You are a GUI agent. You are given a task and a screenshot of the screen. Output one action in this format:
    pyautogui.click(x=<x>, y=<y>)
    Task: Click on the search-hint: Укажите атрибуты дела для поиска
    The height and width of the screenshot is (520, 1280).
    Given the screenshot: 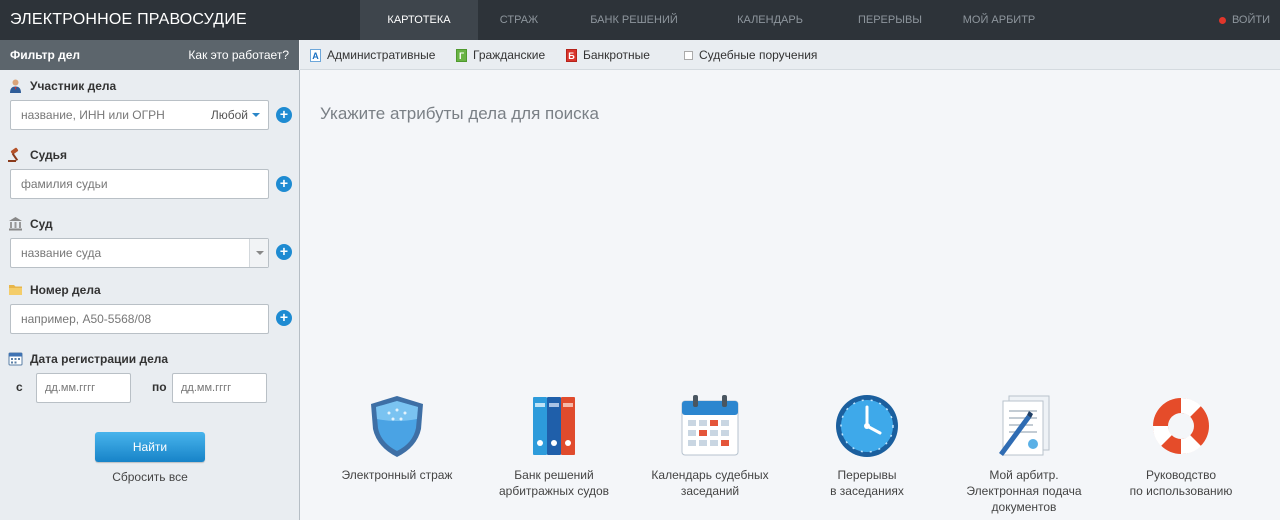 What is the action you would take?
    pyautogui.click(x=459, y=113)
    